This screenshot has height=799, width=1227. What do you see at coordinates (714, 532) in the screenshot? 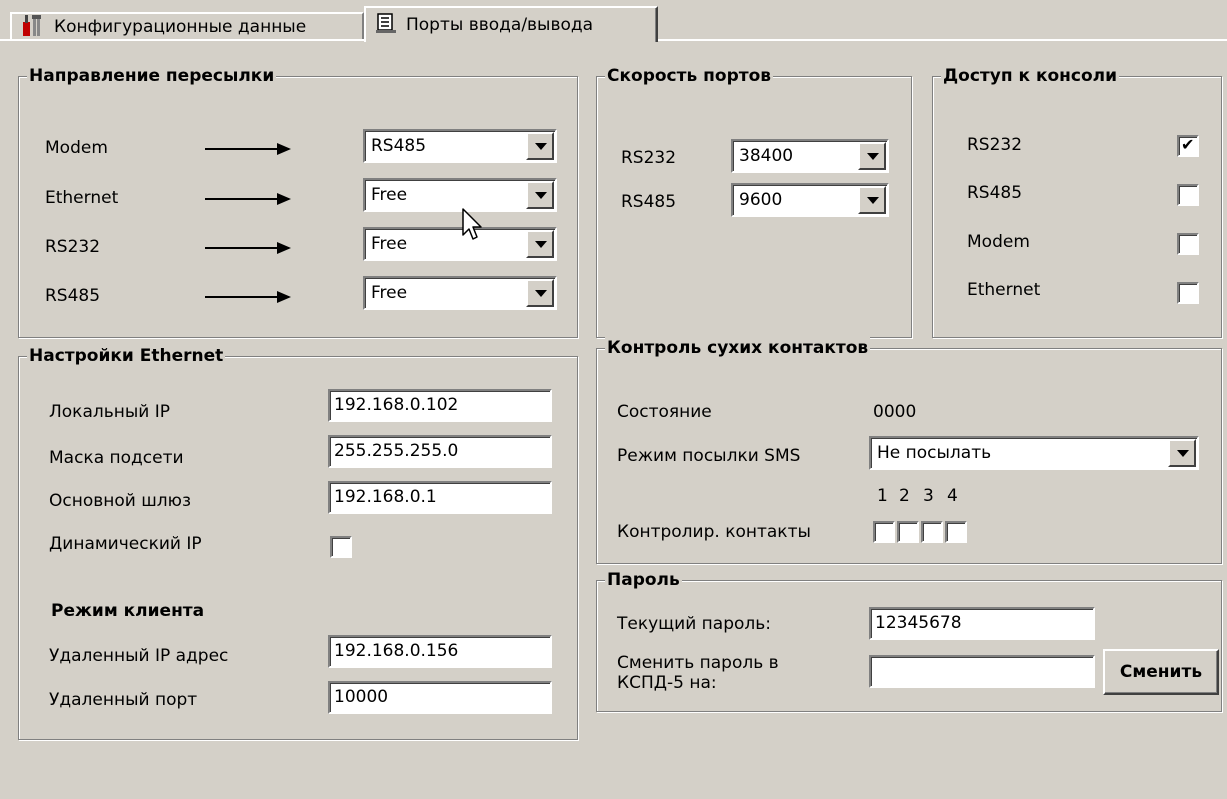
I see `contacts-label: Контролир. контакты` at bounding box center [714, 532].